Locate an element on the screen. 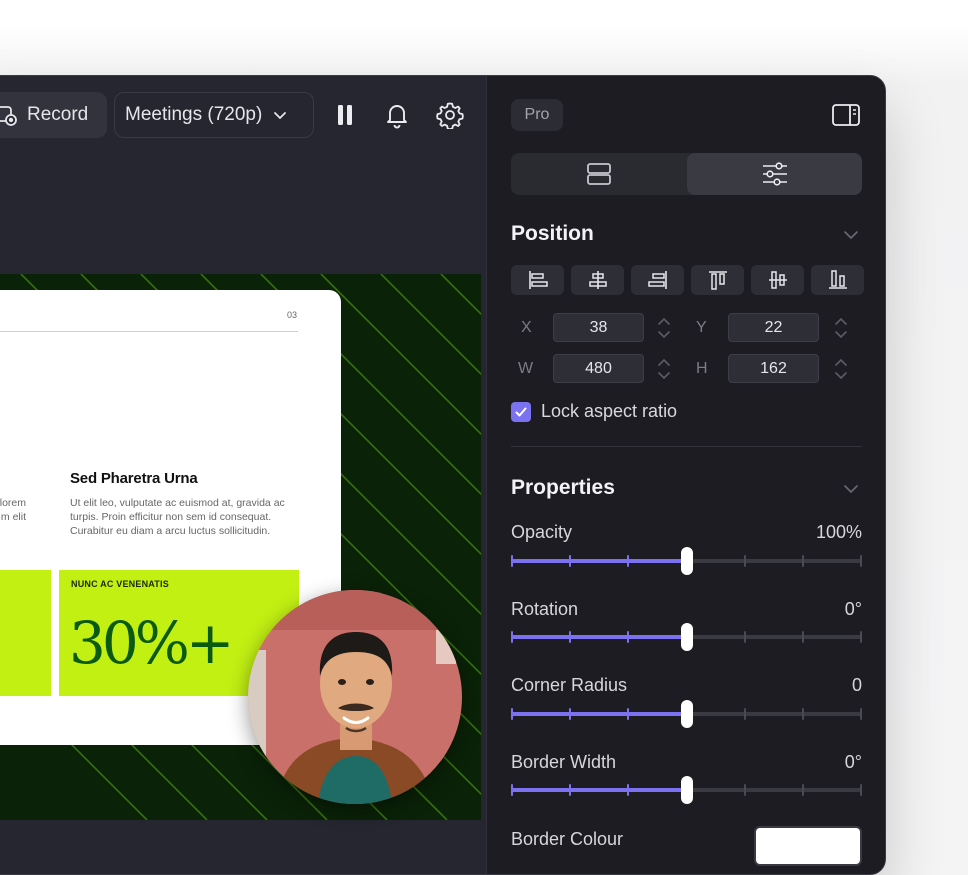 This screenshot has height=875, width=968. y-input: 22 is located at coordinates (773, 327).